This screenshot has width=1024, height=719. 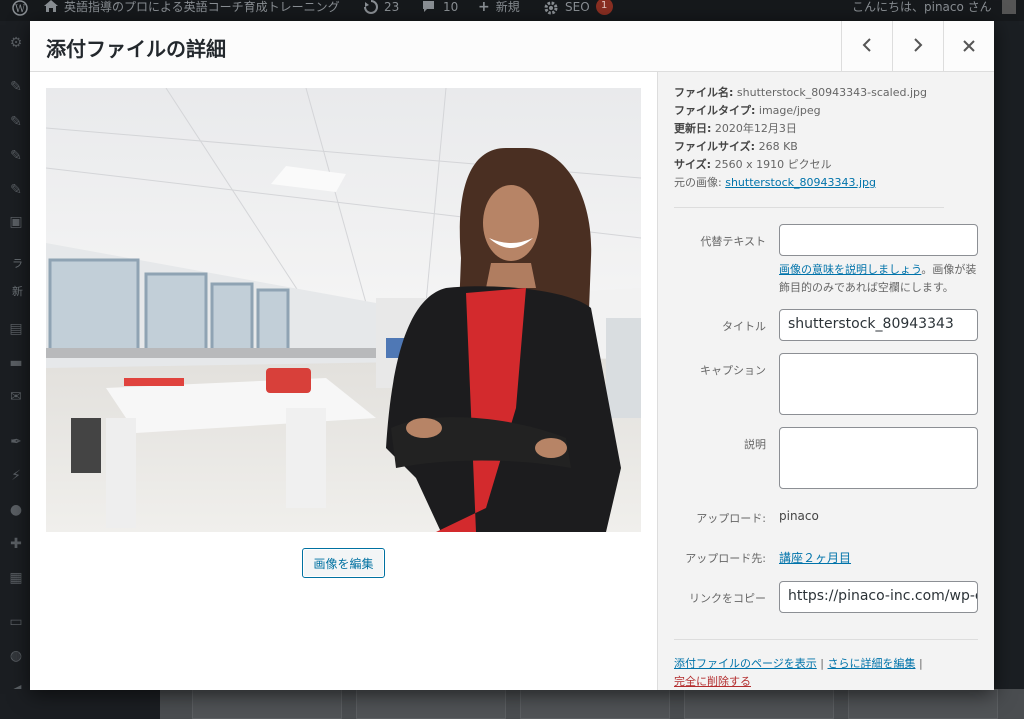 What do you see at coordinates (392, 7) in the screenshot?
I see `updates-count: 23` at bounding box center [392, 7].